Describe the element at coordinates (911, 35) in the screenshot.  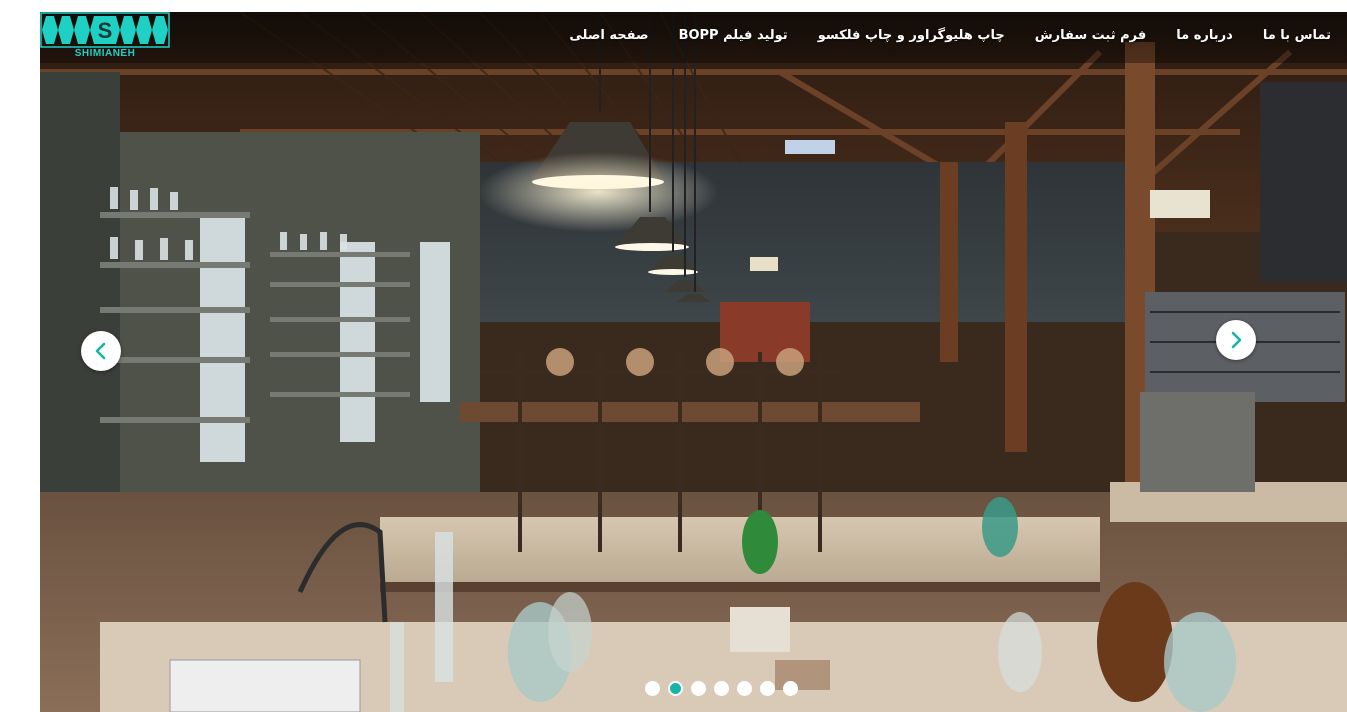
I see `nav-item-printing: چاپ هلیوگراور و چاپ فلکسو` at that location.